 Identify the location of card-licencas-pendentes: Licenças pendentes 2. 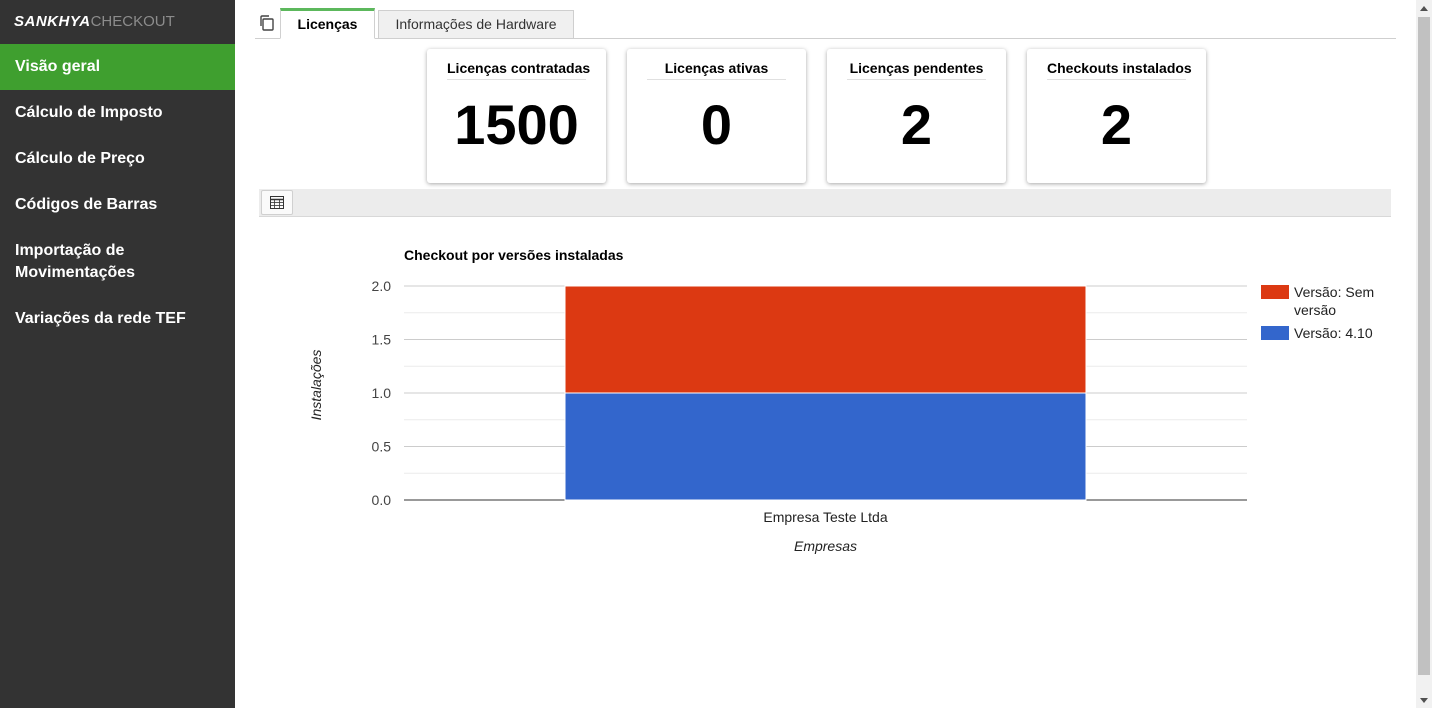
(916, 116).